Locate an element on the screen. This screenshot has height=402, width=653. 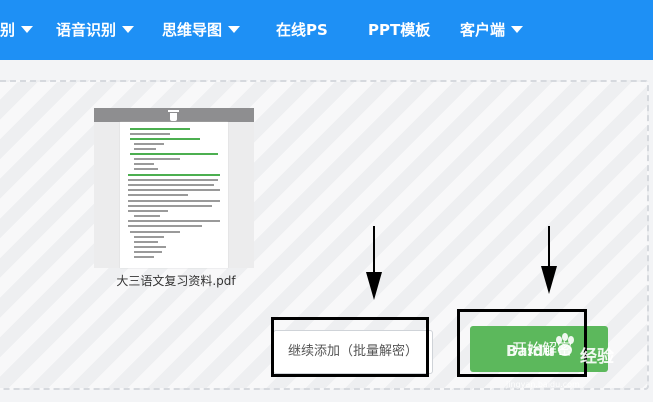
nav-item-ppt-templates: PPT模板 is located at coordinates (399, 30).